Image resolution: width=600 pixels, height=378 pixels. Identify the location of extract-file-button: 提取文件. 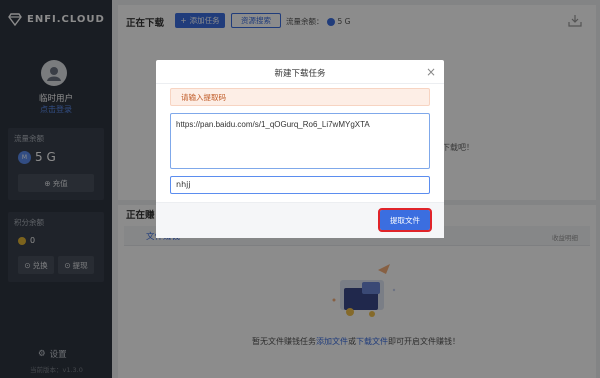
(405, 220).